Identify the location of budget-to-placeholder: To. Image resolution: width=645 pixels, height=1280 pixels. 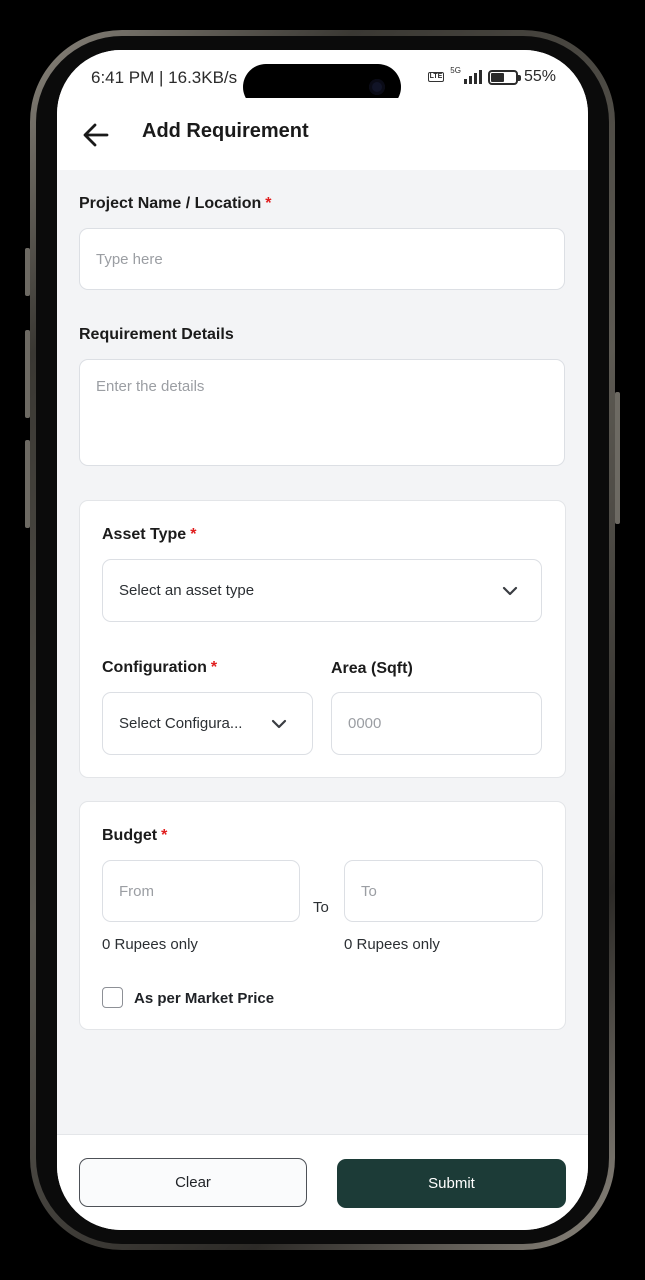
(369, 891).